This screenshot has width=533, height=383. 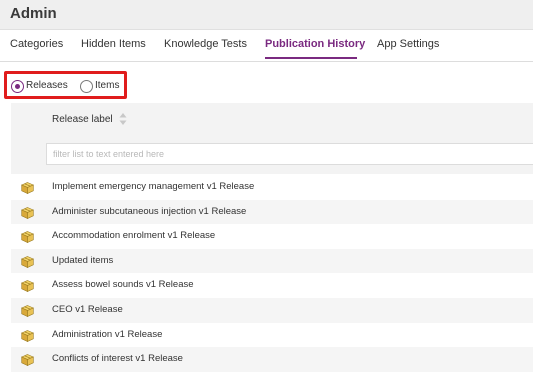 What do you see at coordinates (107, 334) in the screenshot?
I see `release-label: Administration v1 Release` at bounding box center [107, 334].